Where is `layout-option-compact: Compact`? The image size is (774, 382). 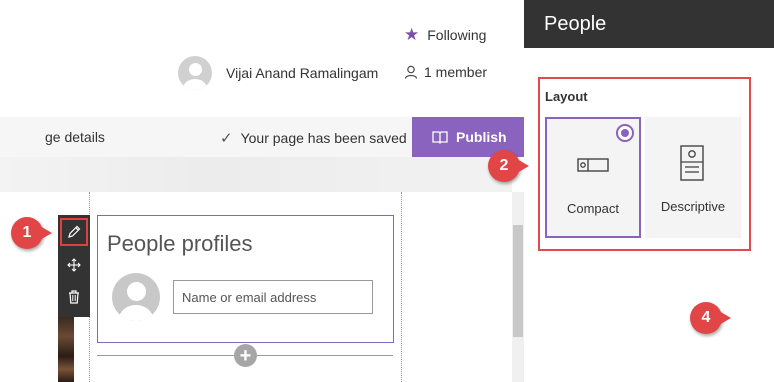 layout-option-compact: Compact is located at coordinates (593, 177).